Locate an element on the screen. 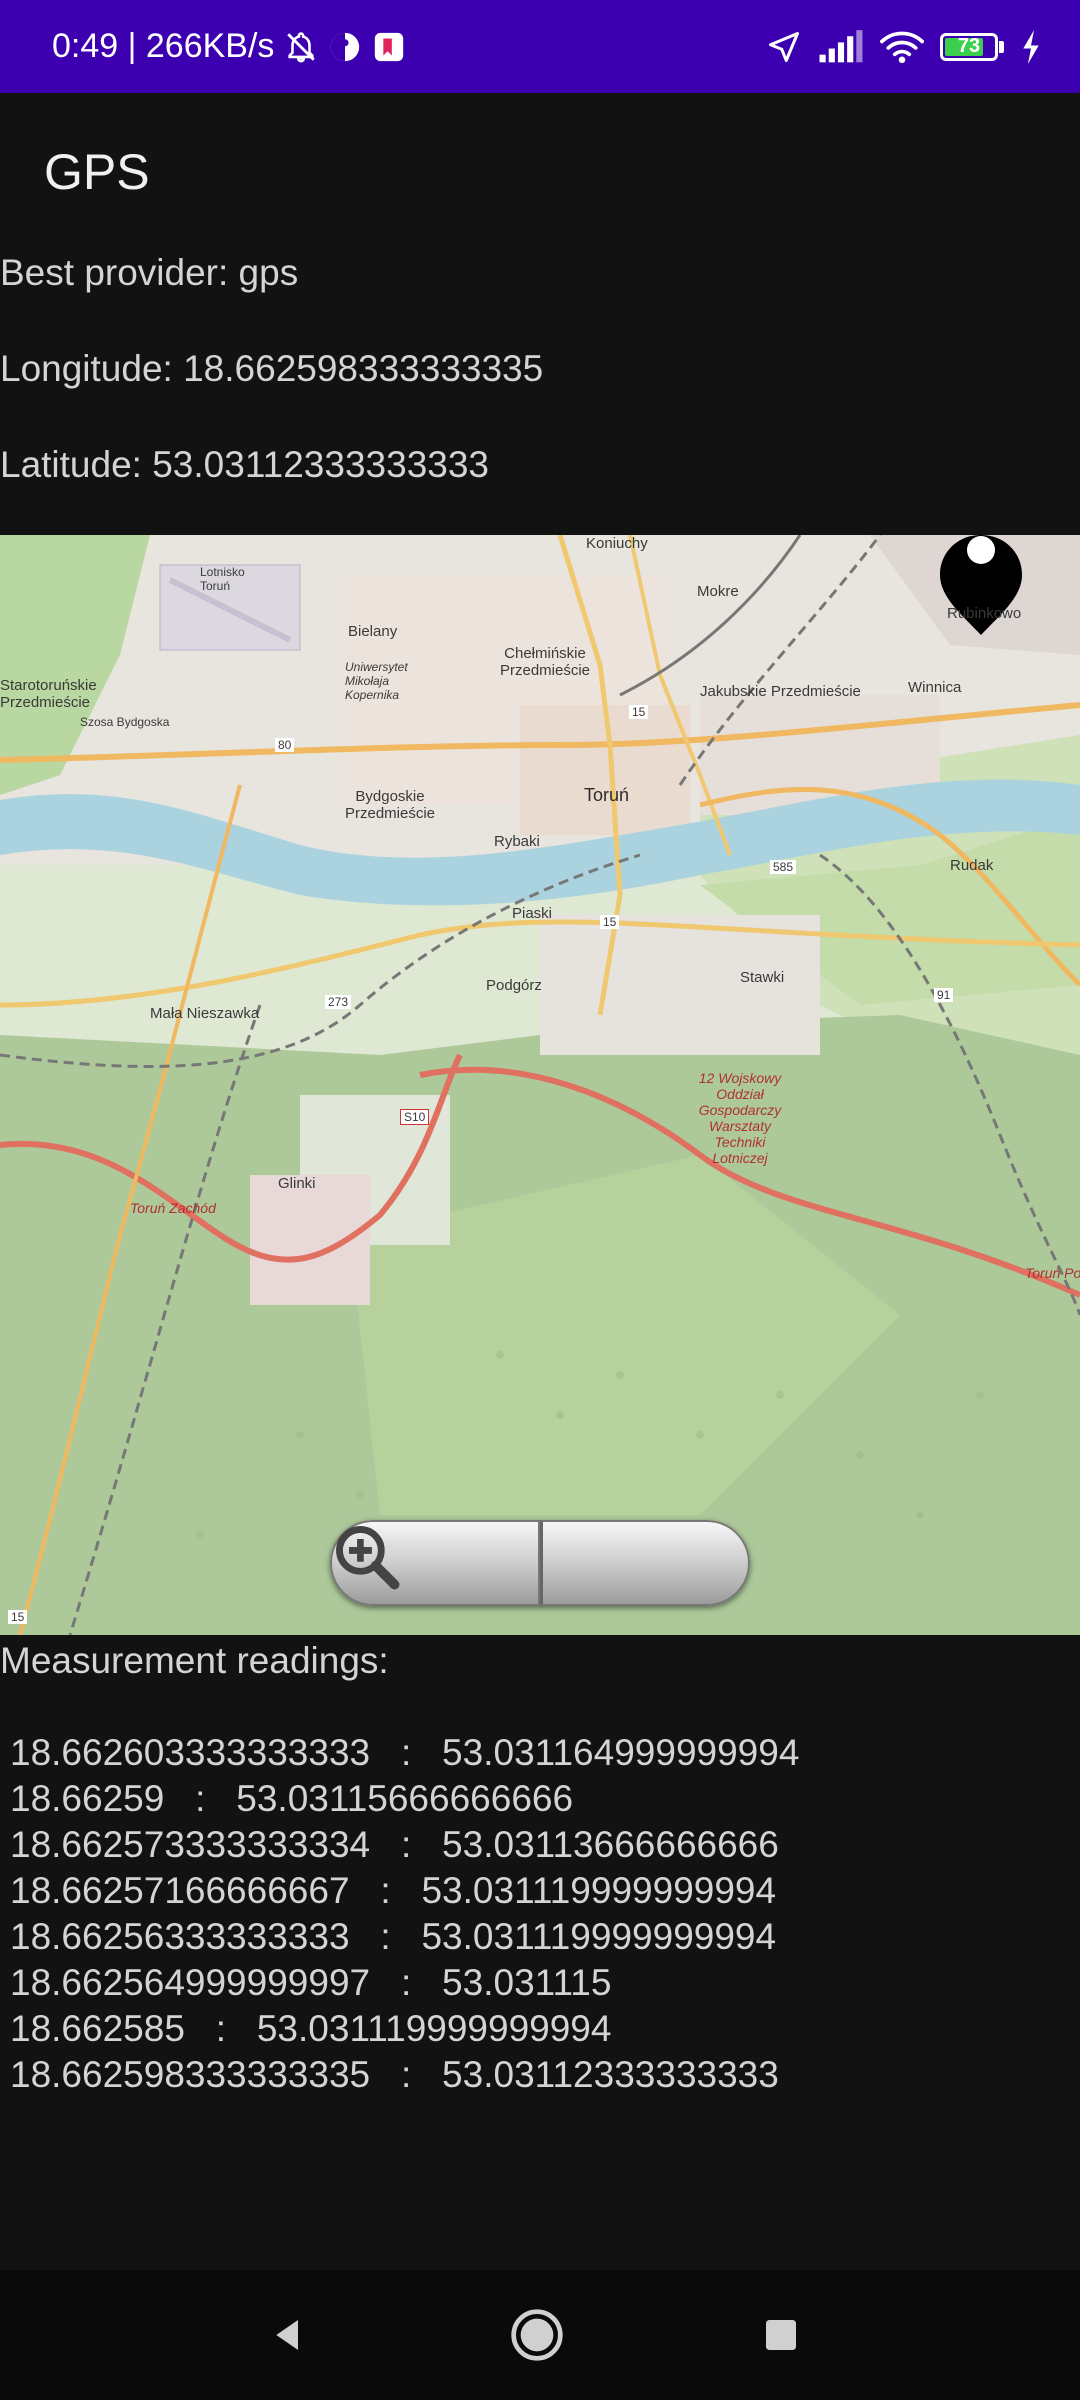 The image size is (1080, 2400). map-label-piaski: Piaski is located at coordinates (532, 913).